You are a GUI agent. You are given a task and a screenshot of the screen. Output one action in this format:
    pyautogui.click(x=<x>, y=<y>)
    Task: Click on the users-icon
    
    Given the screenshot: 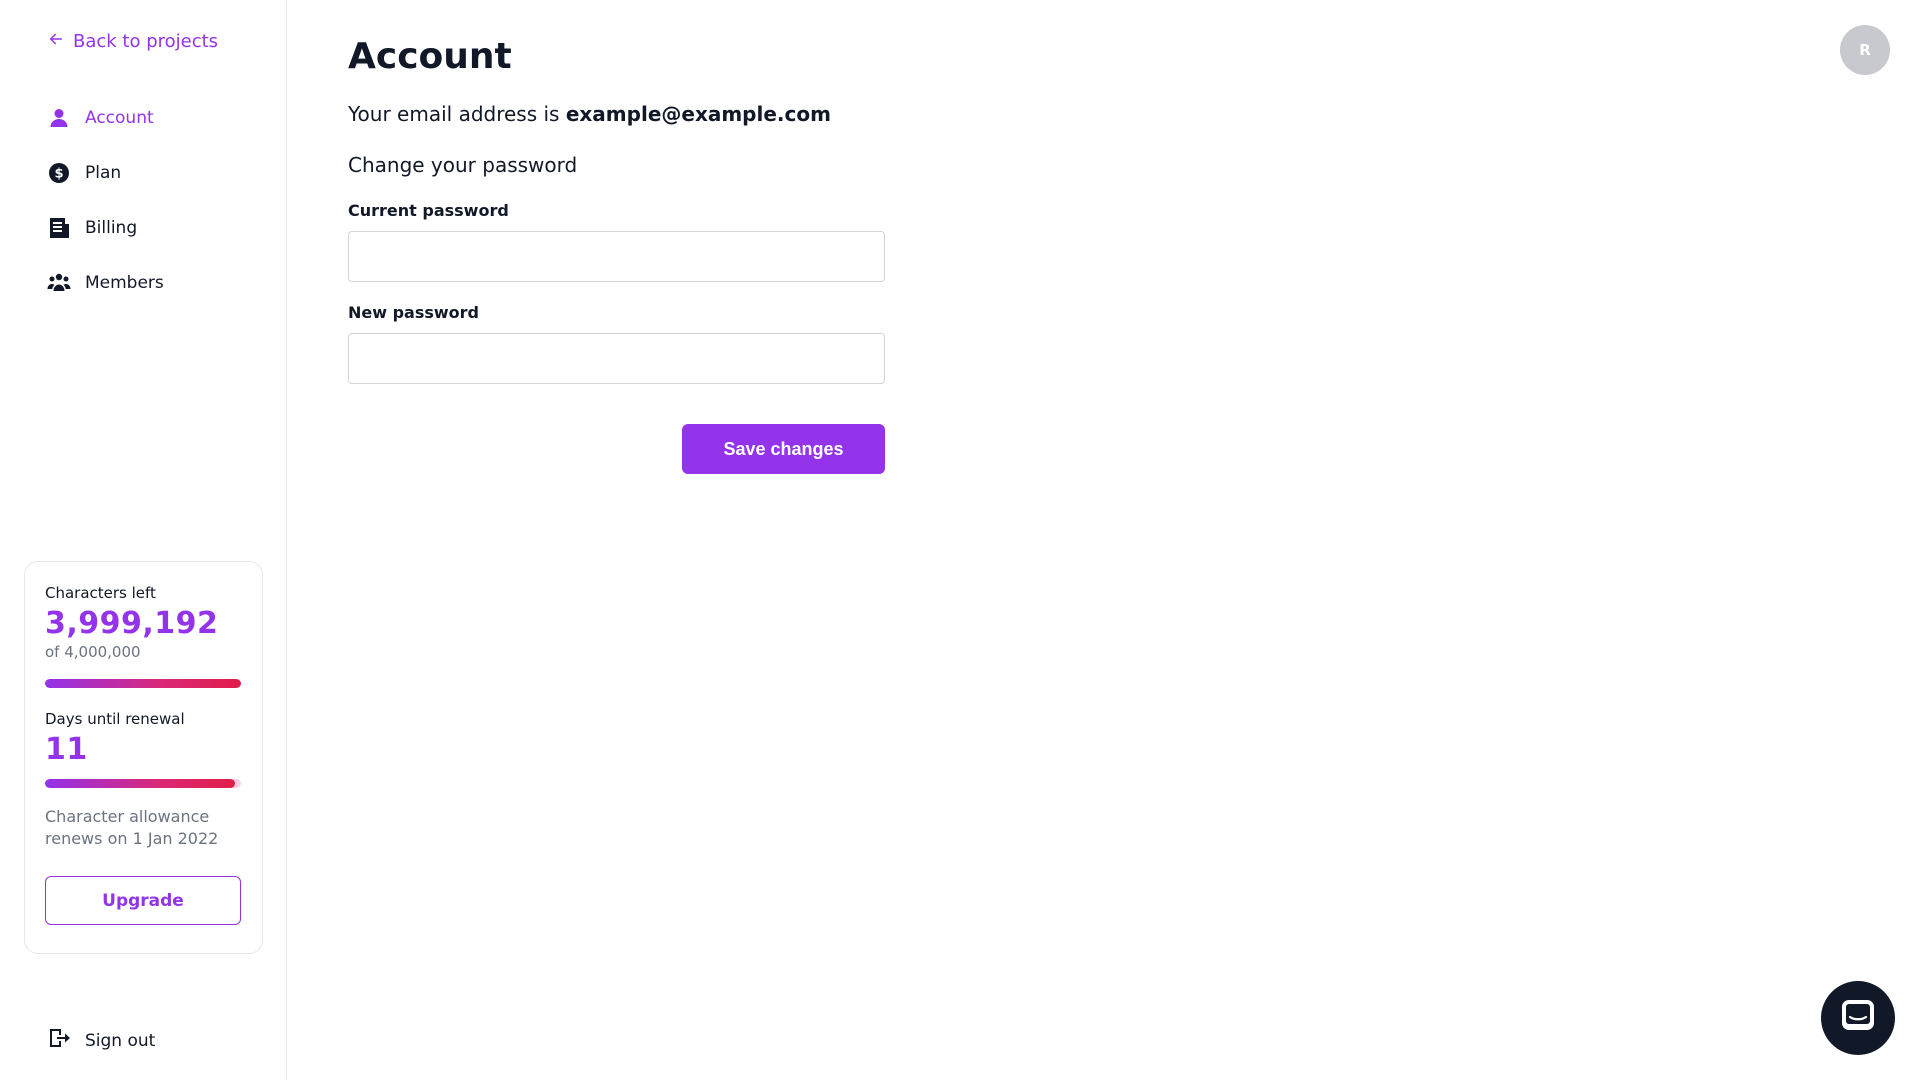 What is the action you would take?
    pyautogui.click(x=59, y=283)
    